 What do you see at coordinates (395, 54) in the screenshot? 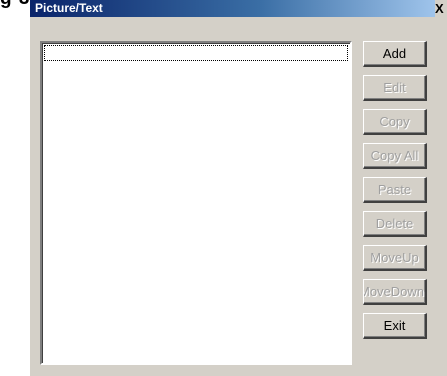
I see `add-button: Add` at bounding box center [395, 54].